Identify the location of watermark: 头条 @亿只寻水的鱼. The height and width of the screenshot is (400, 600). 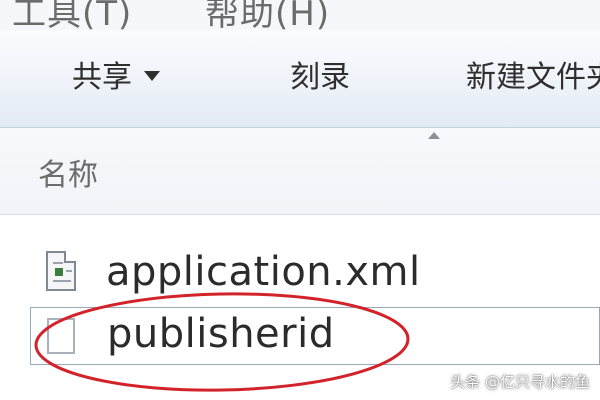
(520, 382).